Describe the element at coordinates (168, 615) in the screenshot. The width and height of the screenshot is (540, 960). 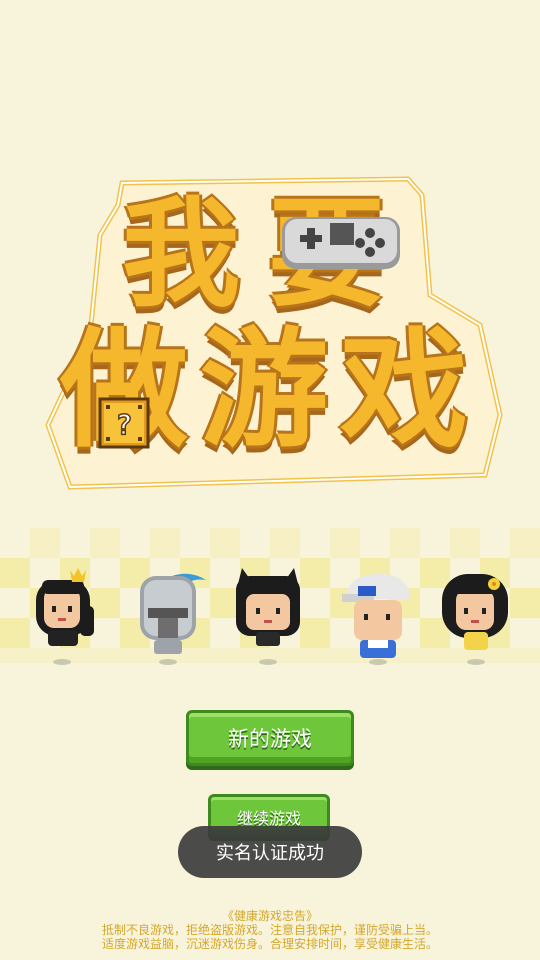
I see `character-knight` at that location.